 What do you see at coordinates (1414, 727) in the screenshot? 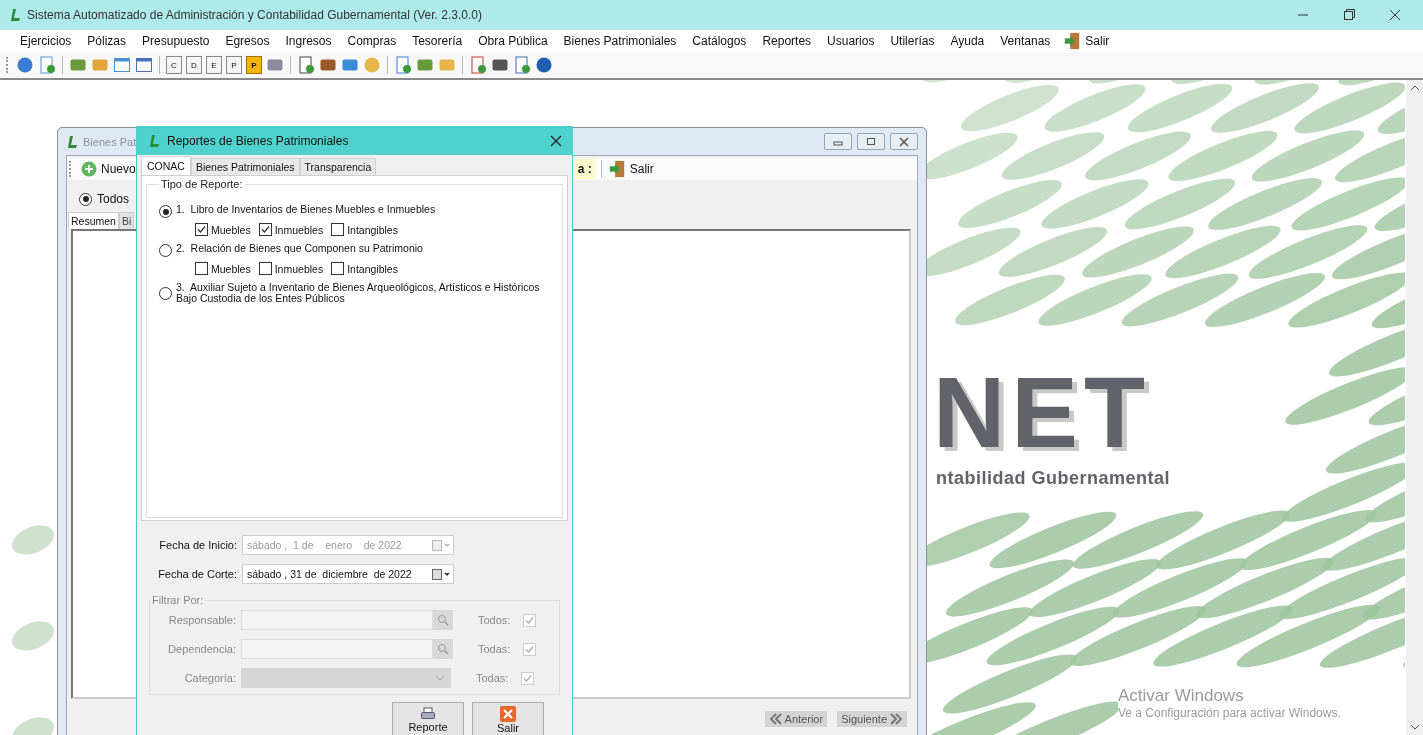
I see `scroll-down-icon` at bounding box center [1414, 727].